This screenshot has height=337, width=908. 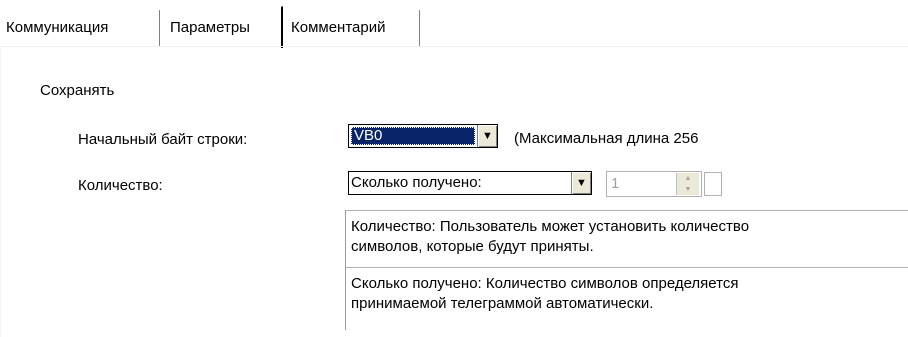 I want to click on tab-parameters: Параметры, so click(x=223, y=27).